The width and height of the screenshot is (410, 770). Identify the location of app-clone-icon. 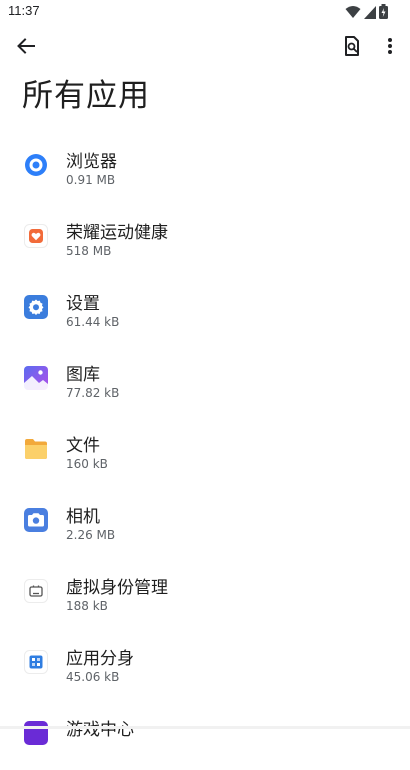
(36, 662).